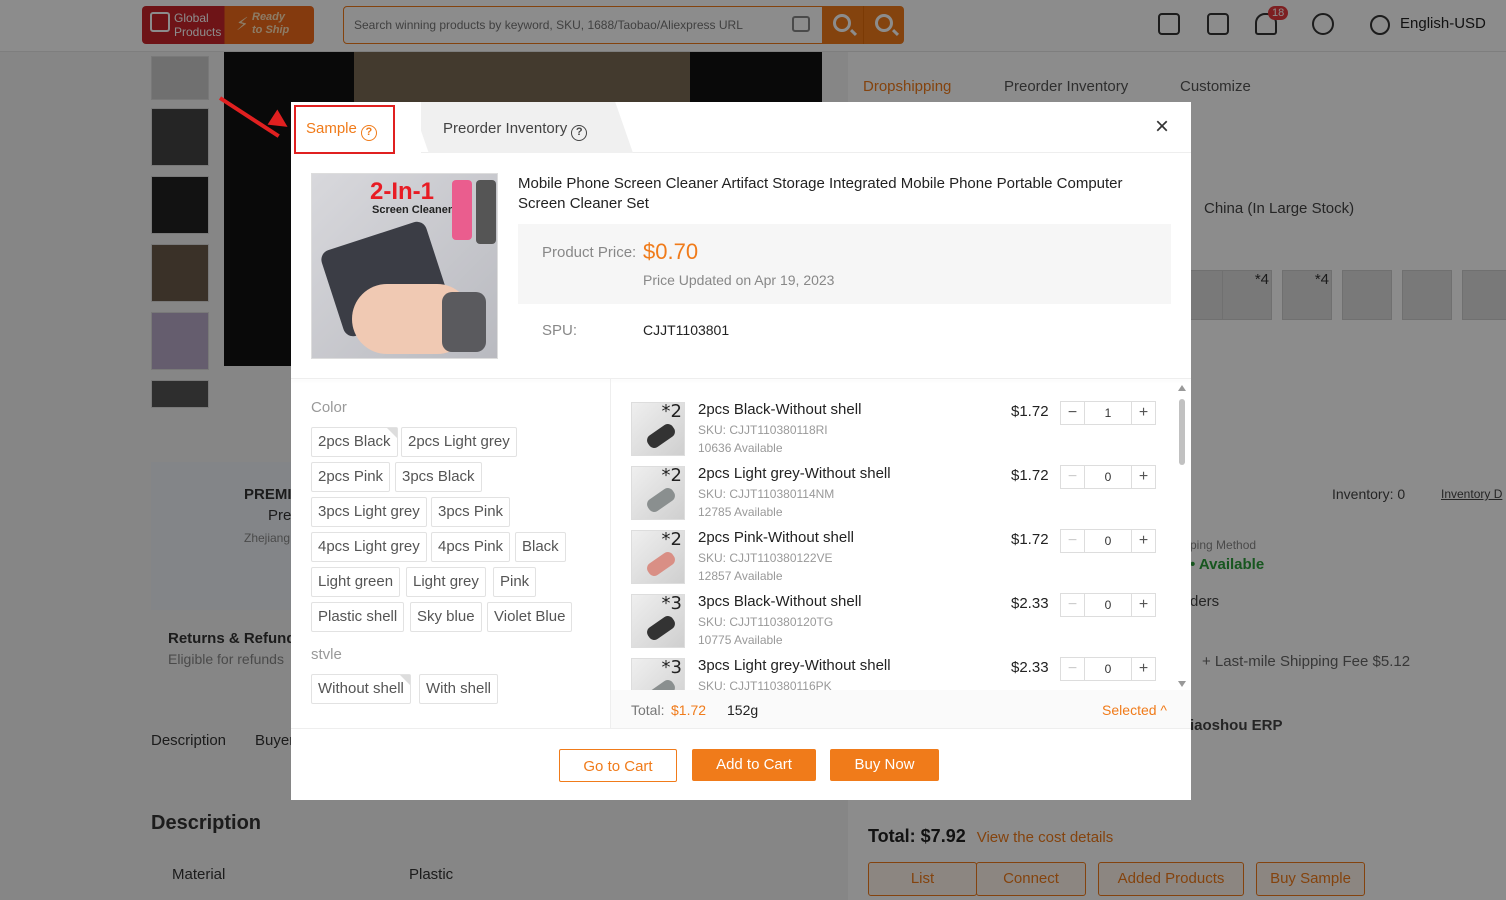  Describe the element at coordinates (754, 765) in the screenshot. I see `add-to-cart-button: Add to Cart` at that location.